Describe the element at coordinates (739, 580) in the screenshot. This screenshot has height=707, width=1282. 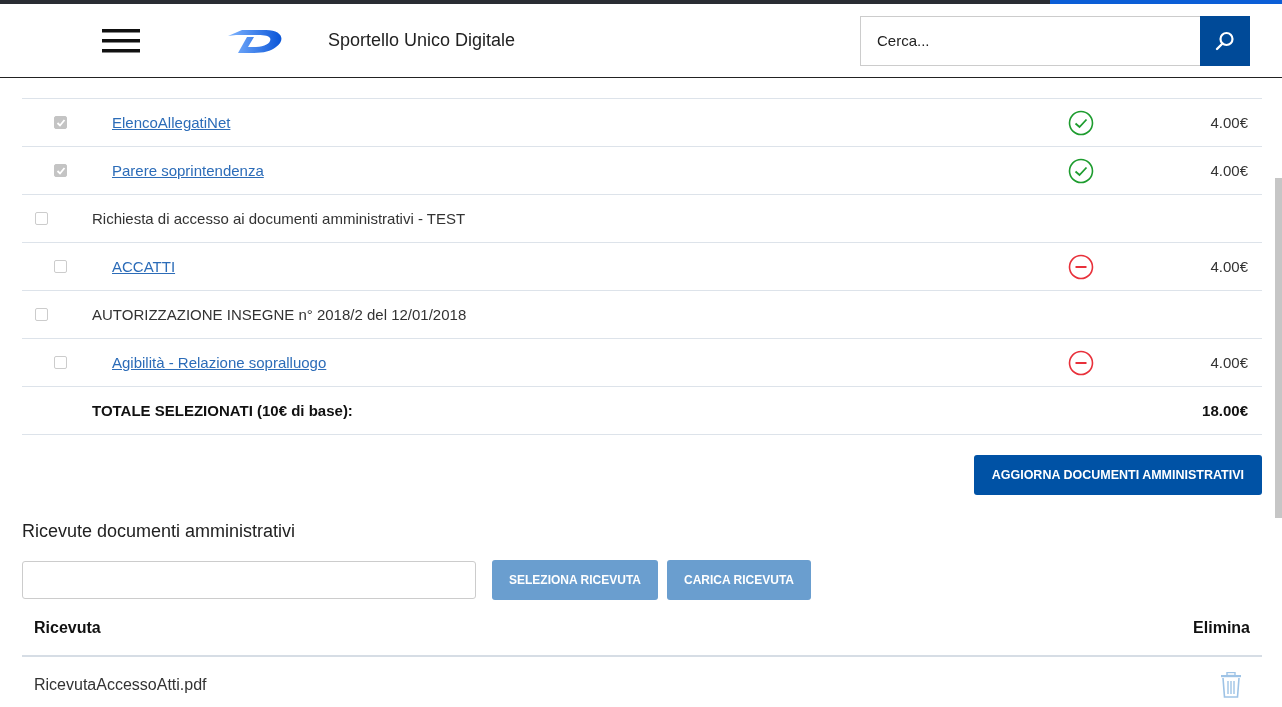
I see `receipt-button: CARICA RICEVUTA` at that location.